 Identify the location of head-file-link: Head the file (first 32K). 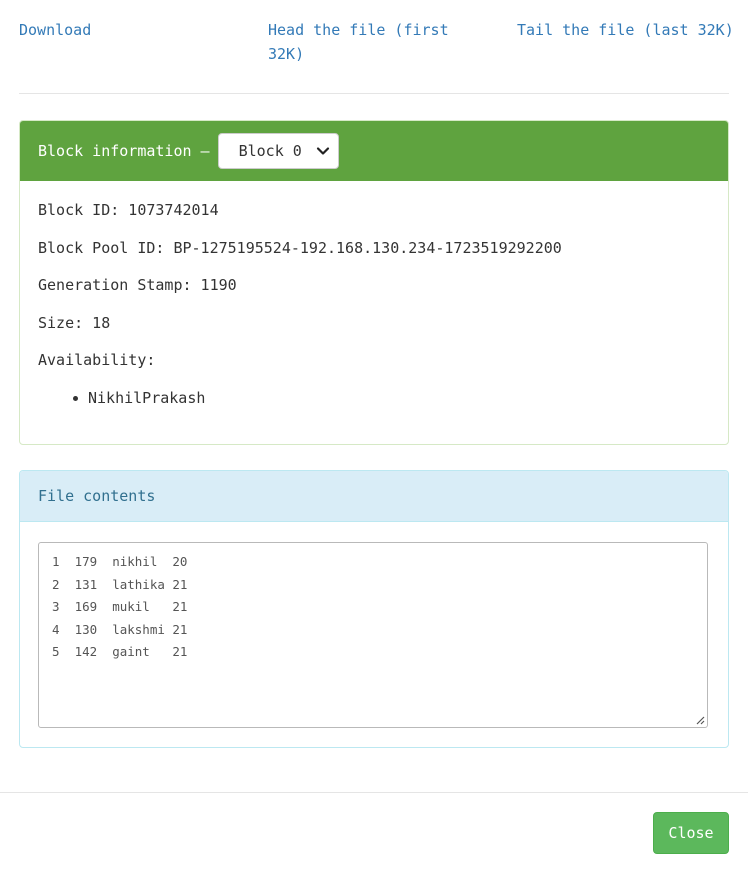
(368, 42).